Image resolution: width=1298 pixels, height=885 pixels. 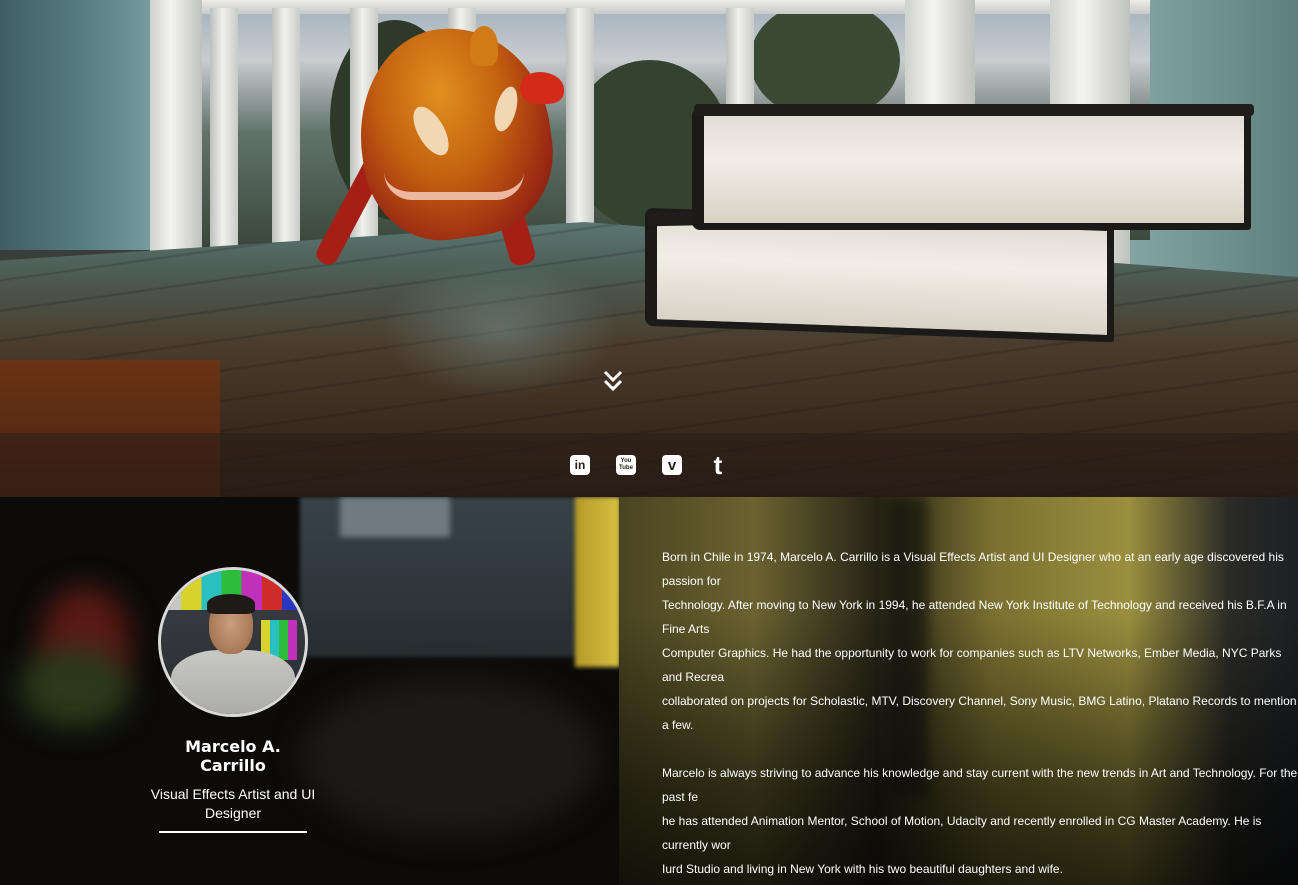 I want to click on railing-post, so click(x=176, y=140).